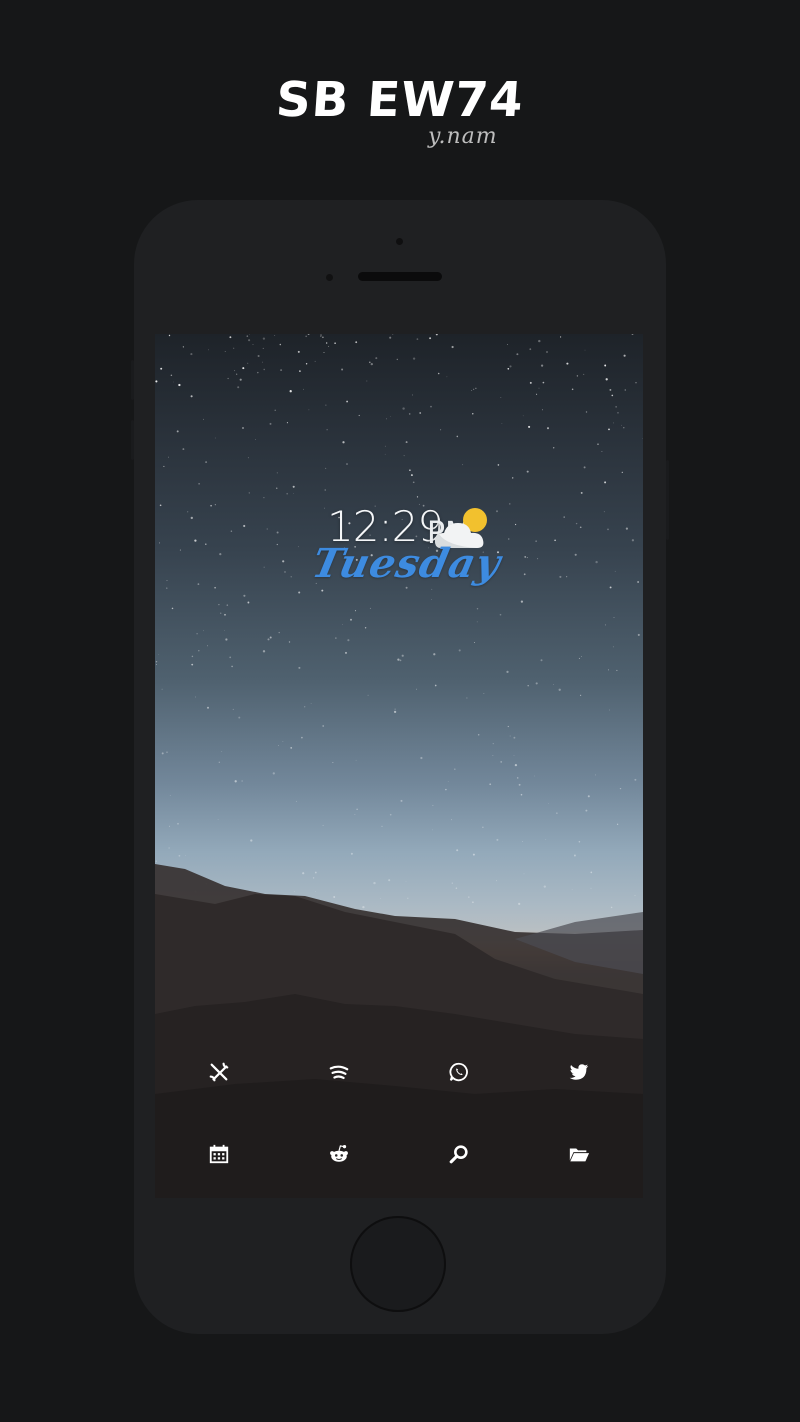  Describe the element at coordinates (667, 500) in the screenshot. I see `power-button` at that location.